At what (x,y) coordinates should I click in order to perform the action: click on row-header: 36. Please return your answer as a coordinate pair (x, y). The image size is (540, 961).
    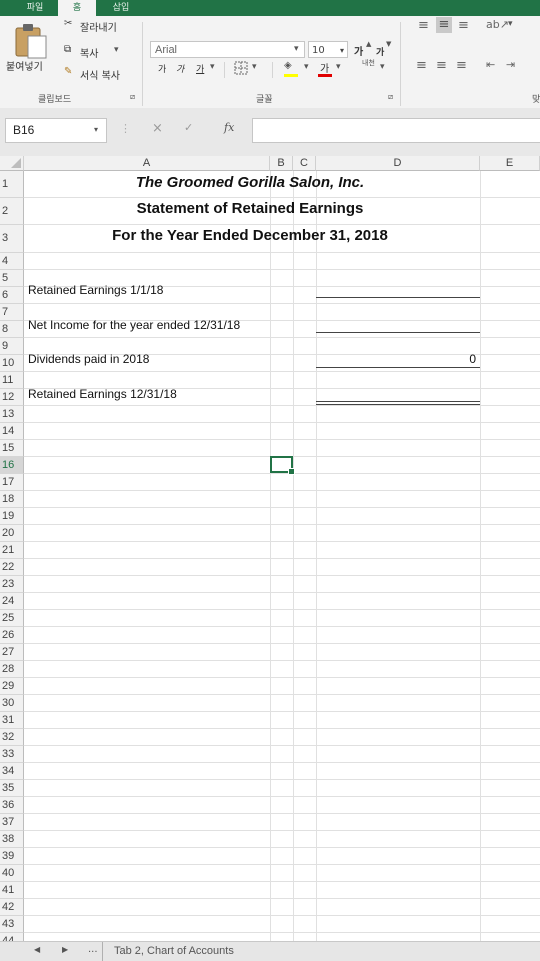
    Looking at the image, I should click on (12, 805).